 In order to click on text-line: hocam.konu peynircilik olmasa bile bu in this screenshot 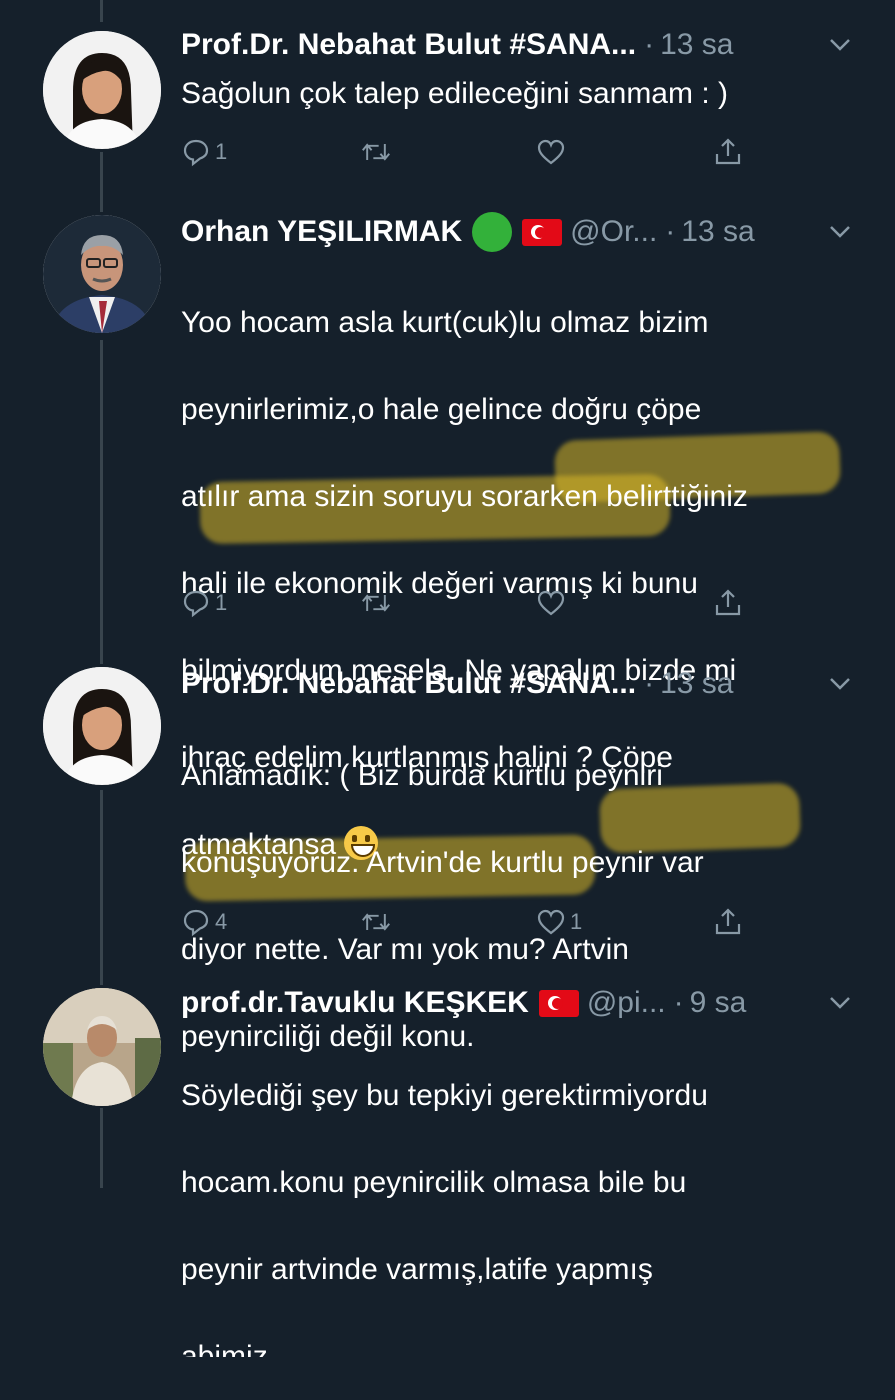, I will do `click(434, 1182)`.